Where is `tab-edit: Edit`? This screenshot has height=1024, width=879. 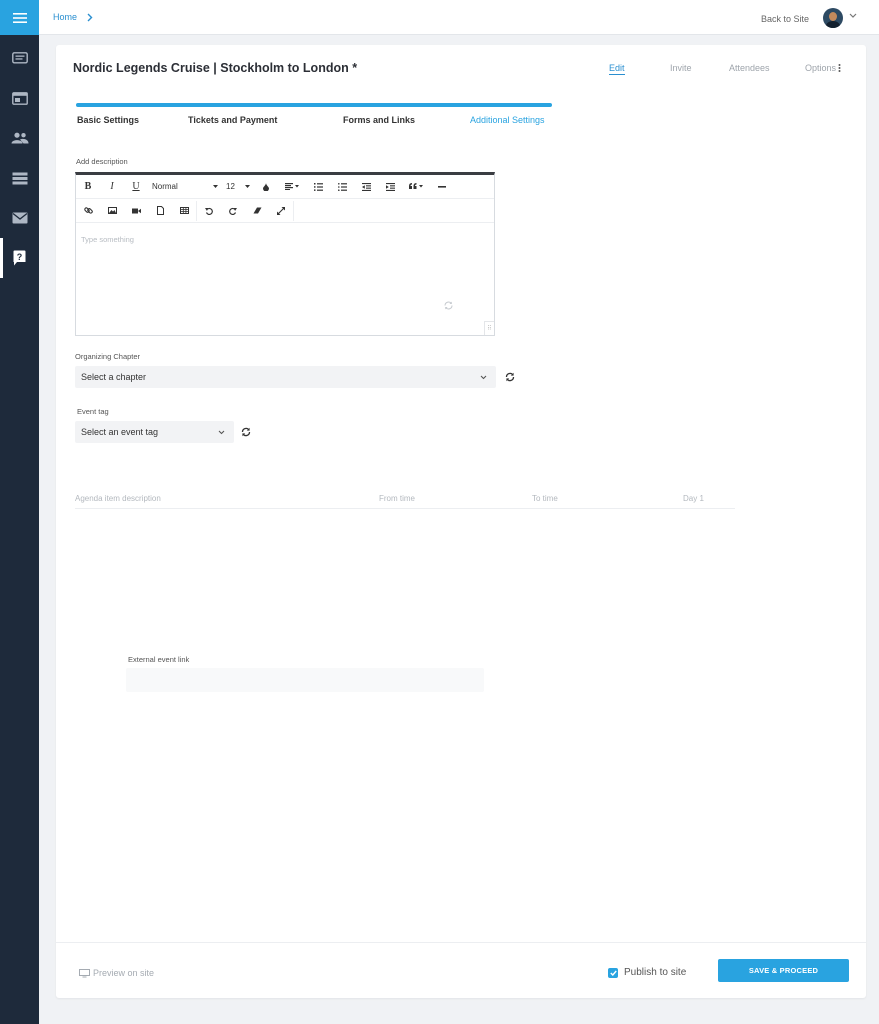
tab-edit: Edit is located at coordinates (617, 69).